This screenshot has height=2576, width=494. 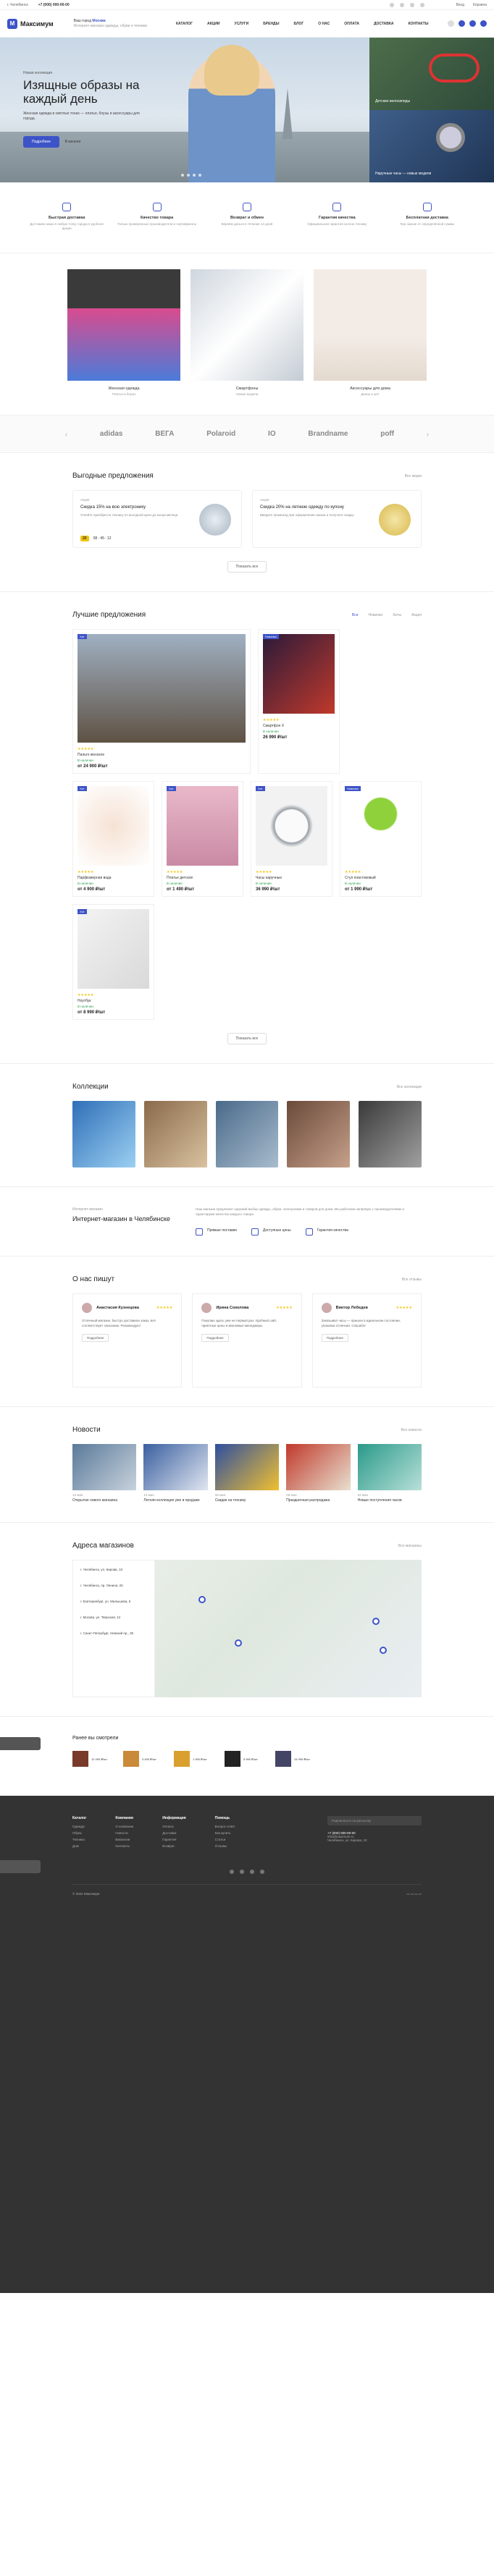 What do you see at coordinates (124, 1833) in the screenshot?
I see `footer-link: Новости` at bounding box center [124, 1833].